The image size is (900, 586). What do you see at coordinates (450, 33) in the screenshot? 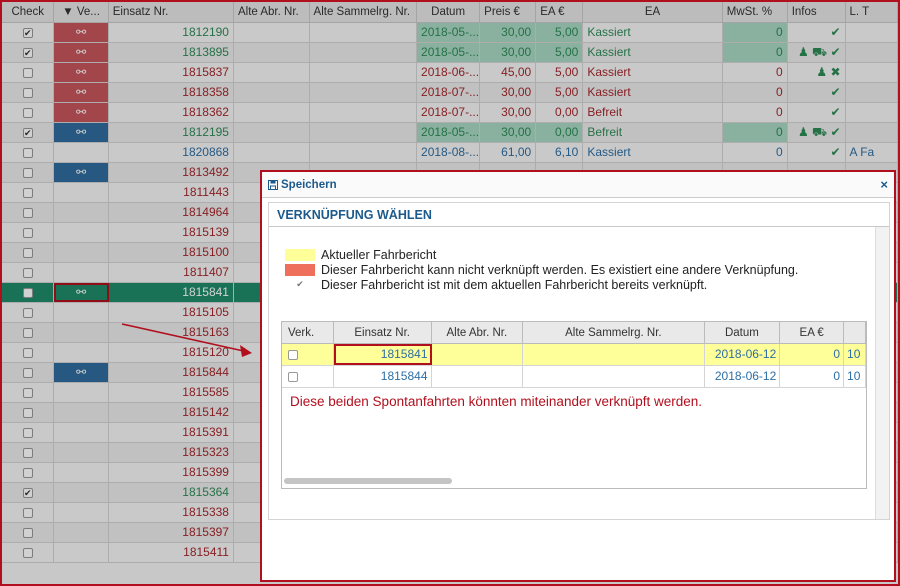
I see `table-row: ✔ ⚯ 1812190 2018-05-... 30,00 5,00 Kassiert 0 ✔` at bounding box center [450, 33].